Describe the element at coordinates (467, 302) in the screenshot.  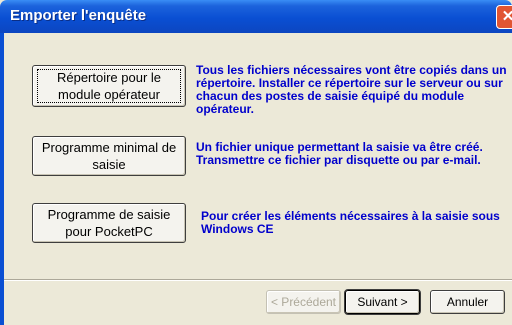
I see `cancel-button: Annuler` at that location.